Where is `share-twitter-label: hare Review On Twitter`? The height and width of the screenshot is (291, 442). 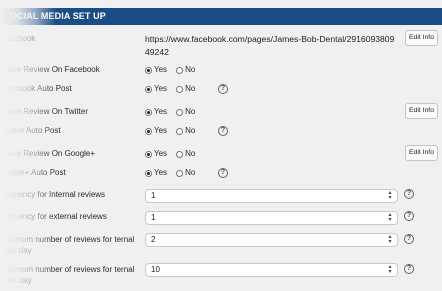 share-twitter-label: hare Review On Twitter is located at coordinates (46, 111).